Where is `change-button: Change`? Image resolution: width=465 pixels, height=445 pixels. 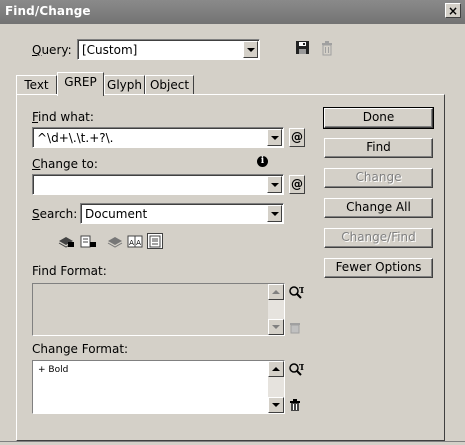 change-button: Change is located at coordinates (378, 178).